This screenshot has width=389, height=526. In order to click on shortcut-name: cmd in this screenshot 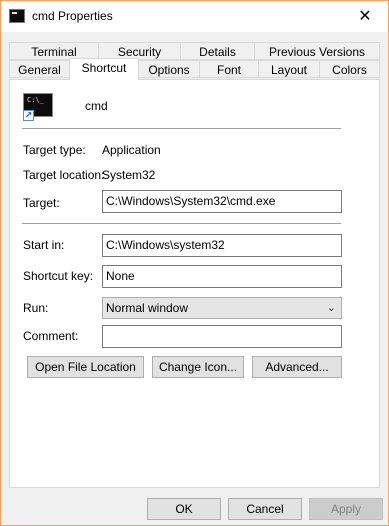, I will do `click(96, 106)`.